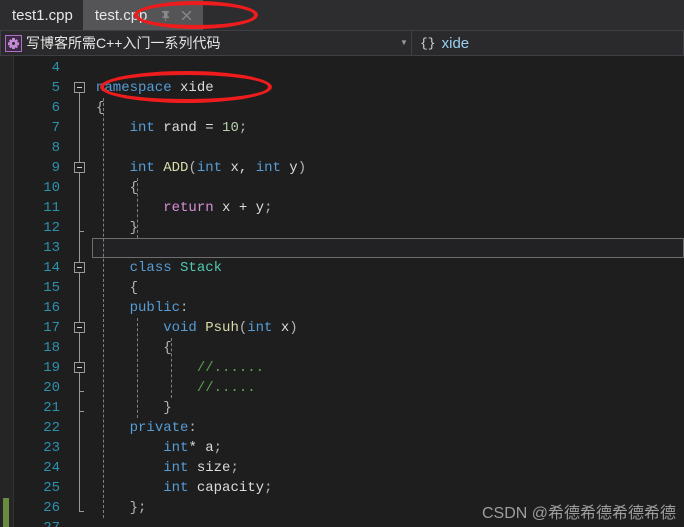 Image resolution: width=684 pixels, height=527 pixels. Describe the element at coordinates (196, 328) in the screenshot. I see `code-line: void Psuh(int x)` at that location.